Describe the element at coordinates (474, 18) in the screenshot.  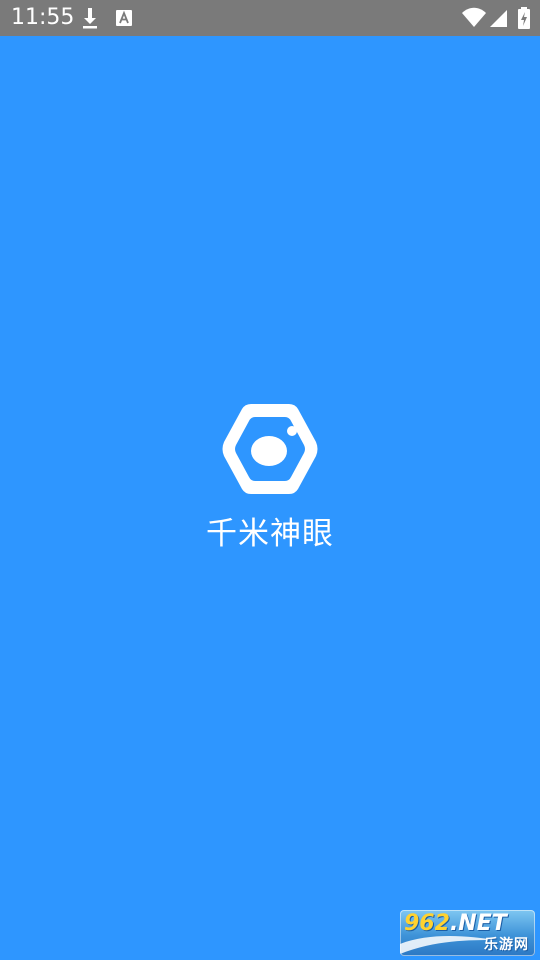
I see `wifi-icon` at that location.